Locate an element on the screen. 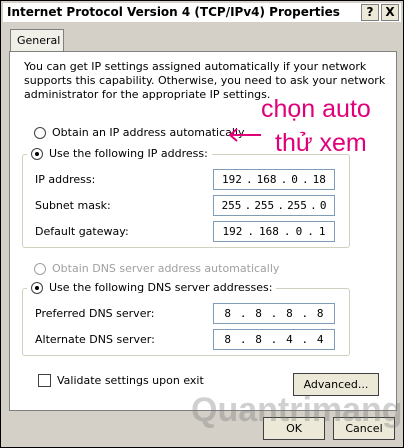 The image size is (404, 448). ip-address-input: 192. 168. 0. 18 is located at coordinates (274, 179).